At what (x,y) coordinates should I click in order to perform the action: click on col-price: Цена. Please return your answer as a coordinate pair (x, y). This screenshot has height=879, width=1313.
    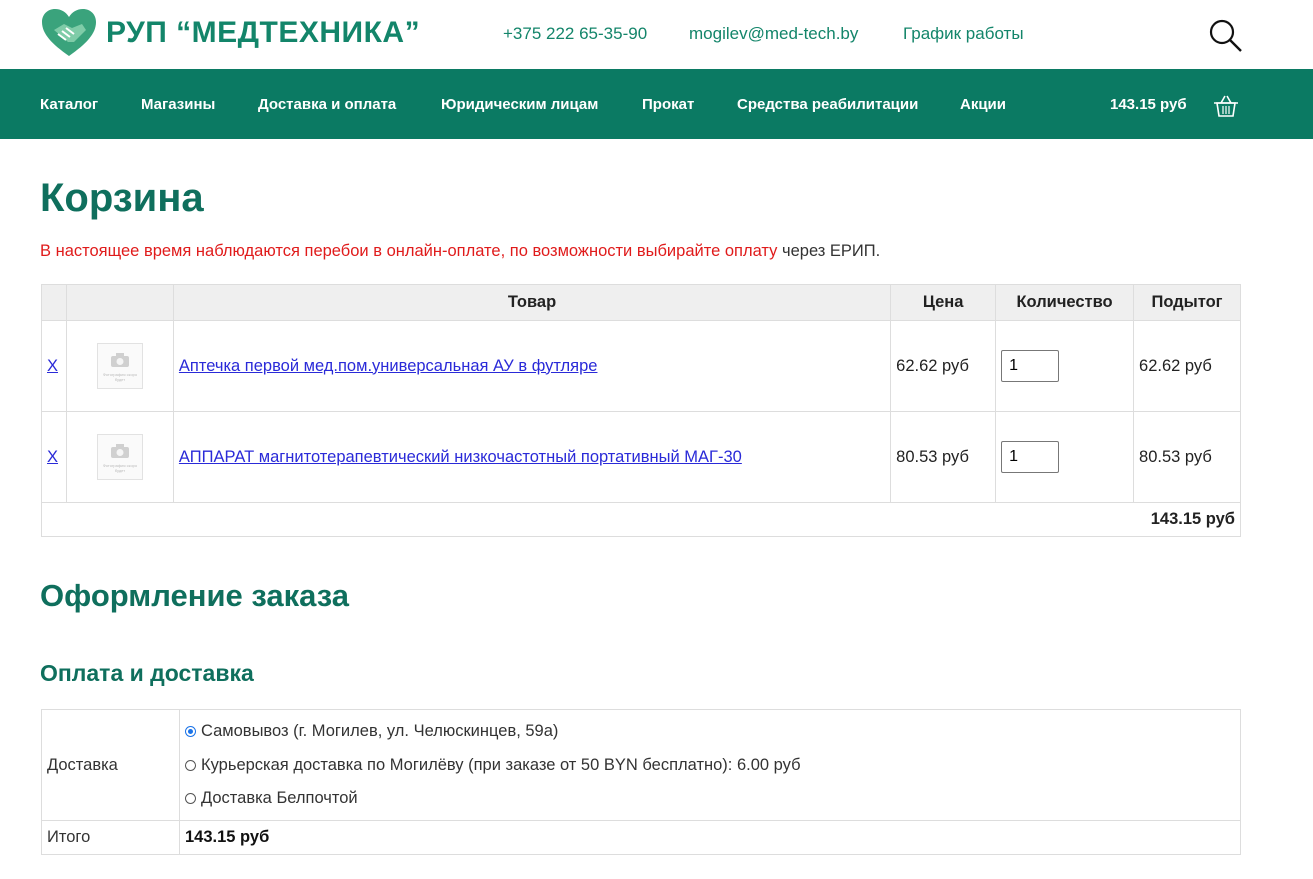
    Looking at the image, I should click on (943, 302).